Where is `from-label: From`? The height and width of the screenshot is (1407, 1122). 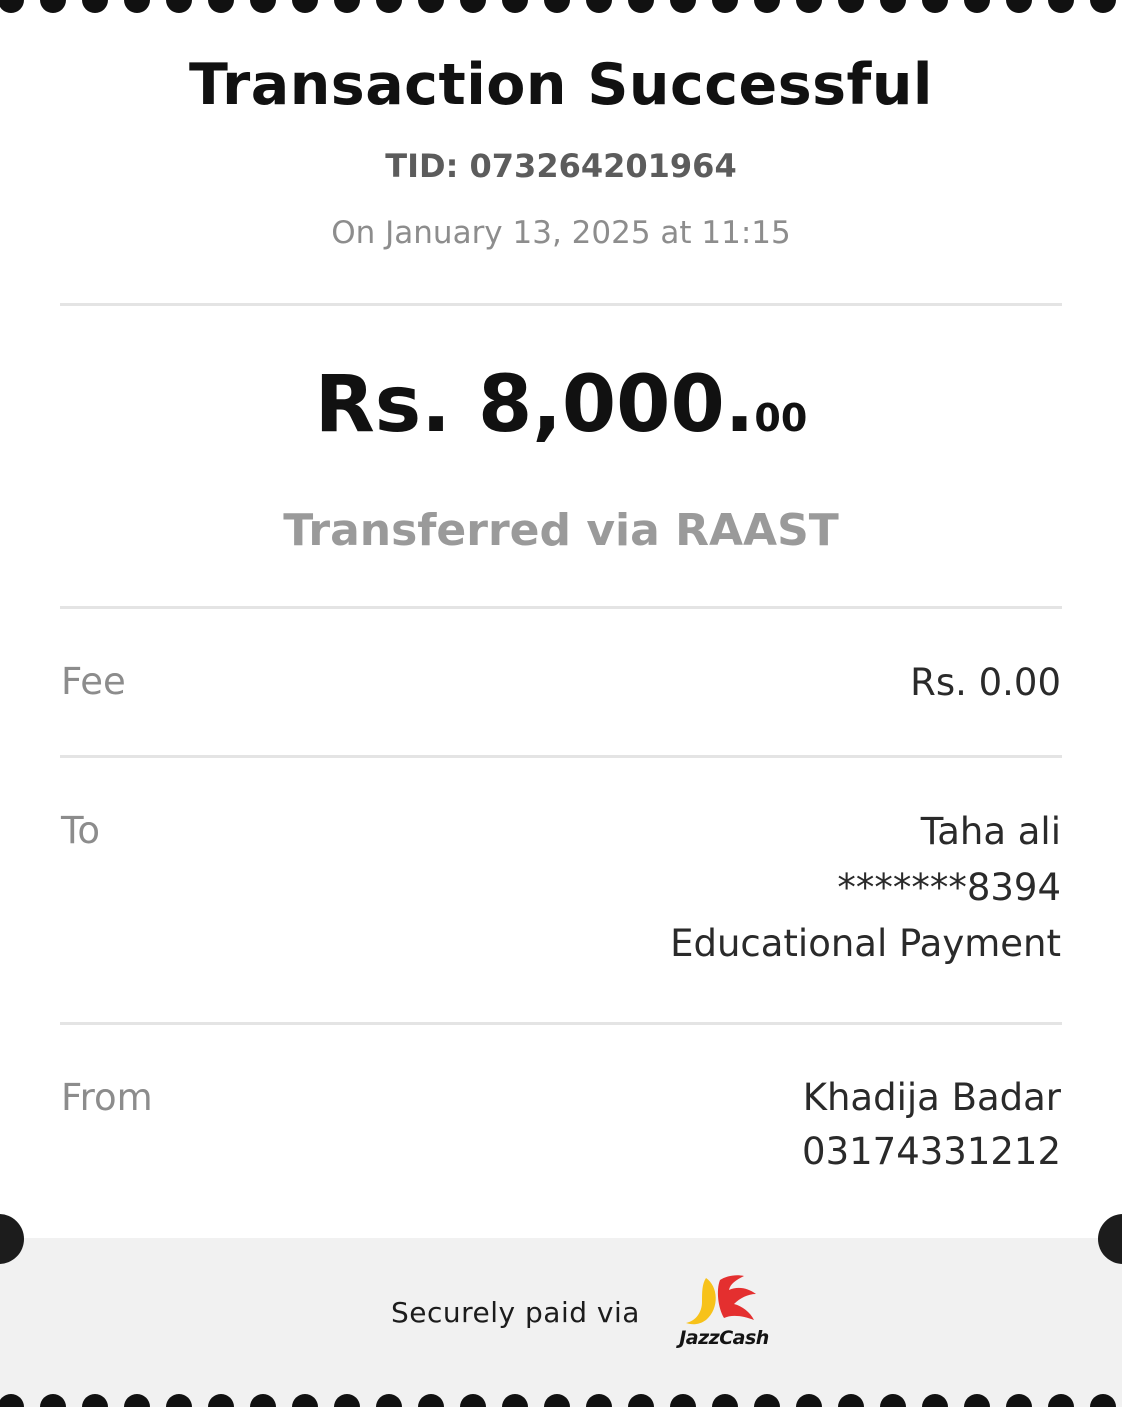 from-label: From is located at coordinates (107, 1097).